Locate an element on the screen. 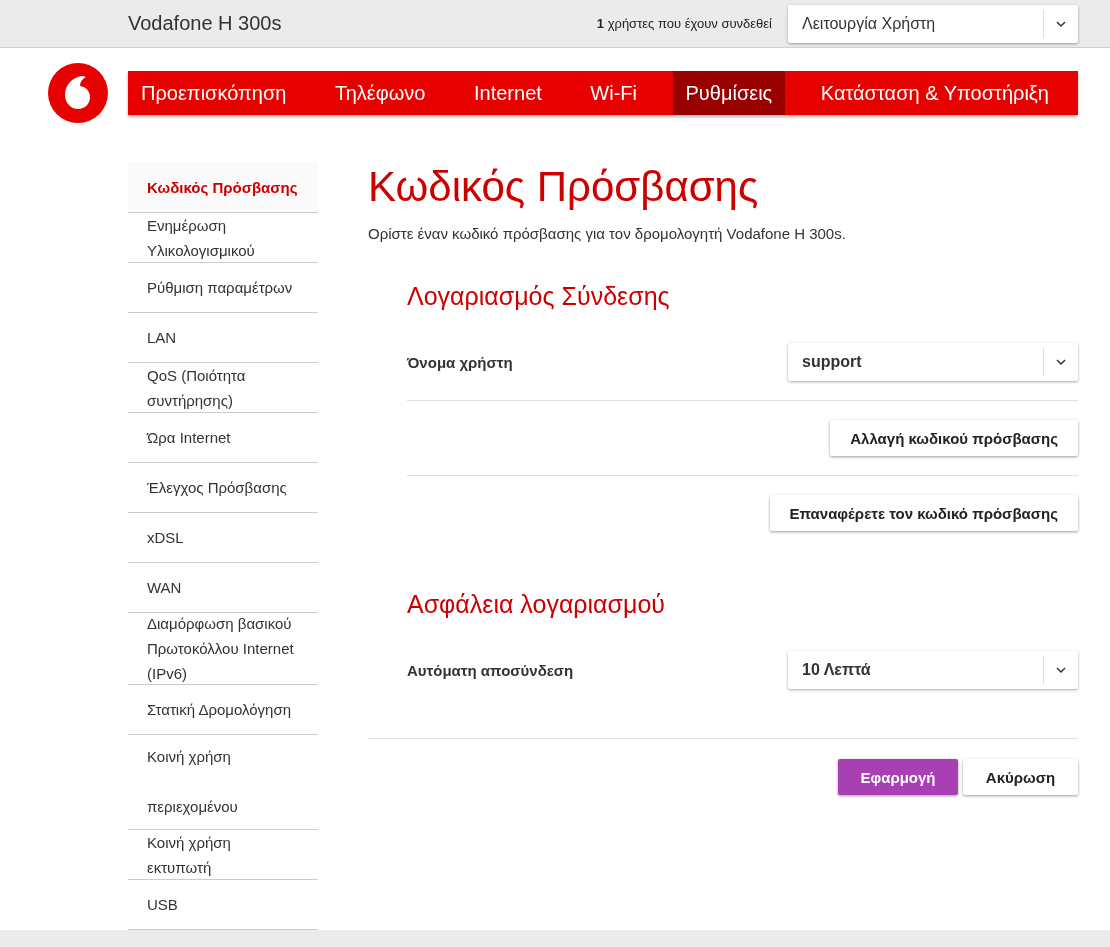  apply-button: Εφαρμογή is located at coordinates (898, 777).